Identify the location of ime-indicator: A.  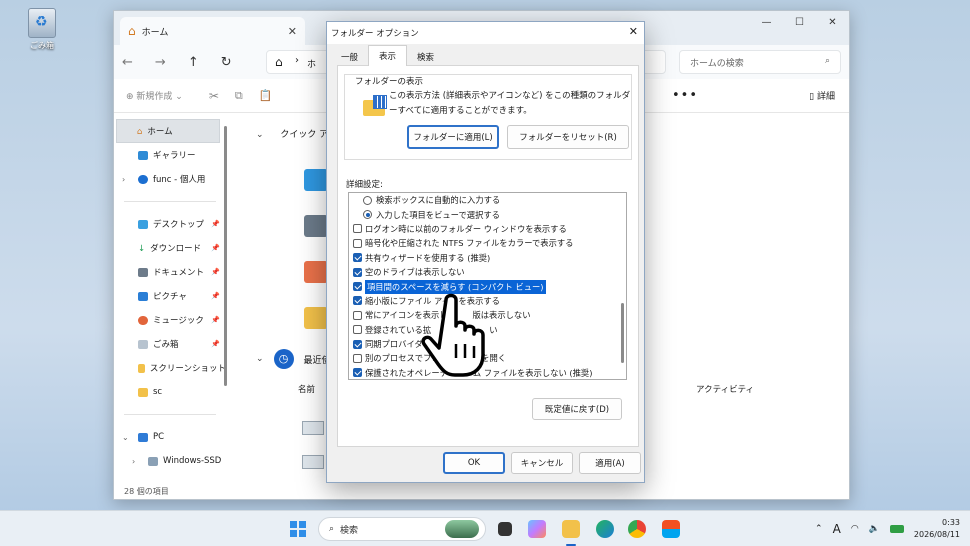
(837, 529).